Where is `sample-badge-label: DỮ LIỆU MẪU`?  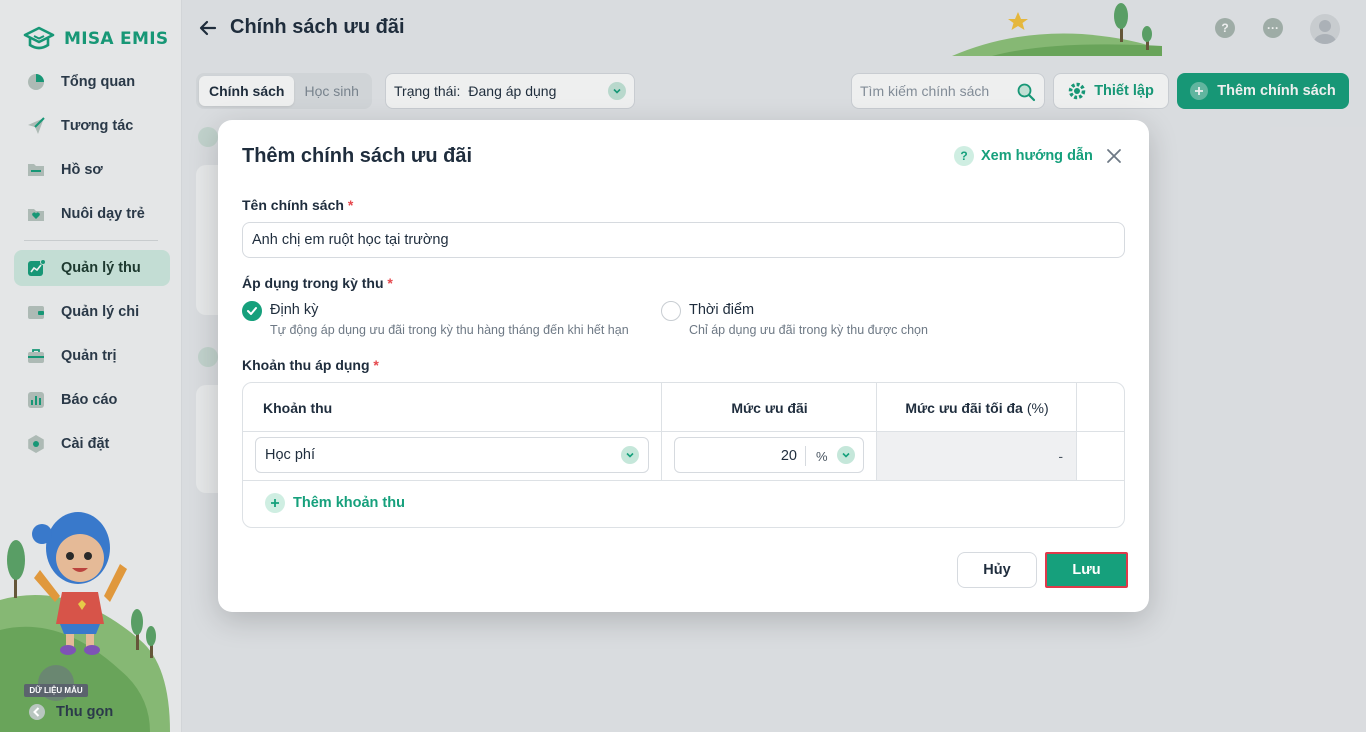 sample-badge-label: DỮ LIỆU MẪU is located at coordinates (56, 690).